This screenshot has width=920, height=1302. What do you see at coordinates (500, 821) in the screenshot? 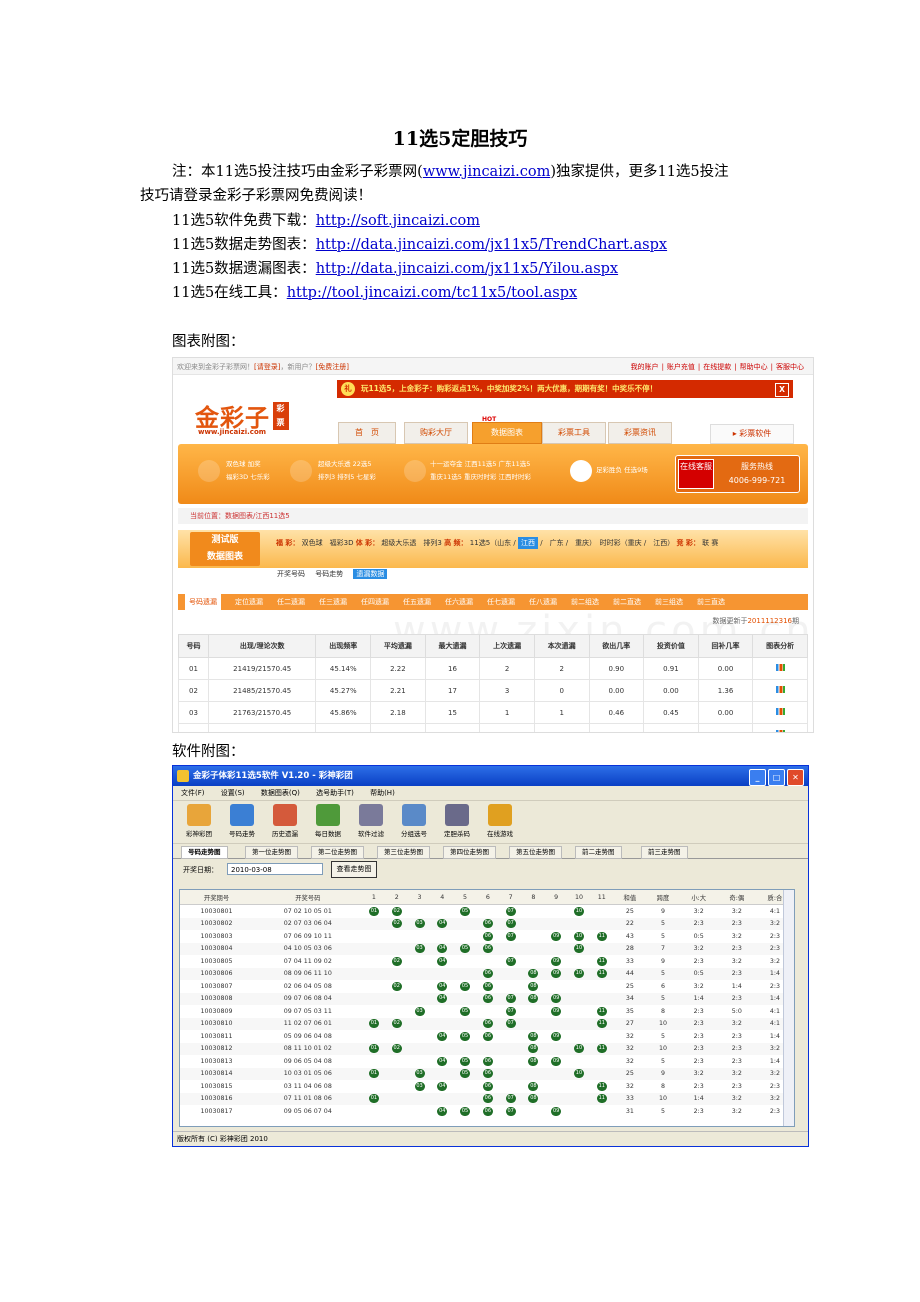
I see `toolbar-button: 在线游戏` at bounding box center [500, 821].